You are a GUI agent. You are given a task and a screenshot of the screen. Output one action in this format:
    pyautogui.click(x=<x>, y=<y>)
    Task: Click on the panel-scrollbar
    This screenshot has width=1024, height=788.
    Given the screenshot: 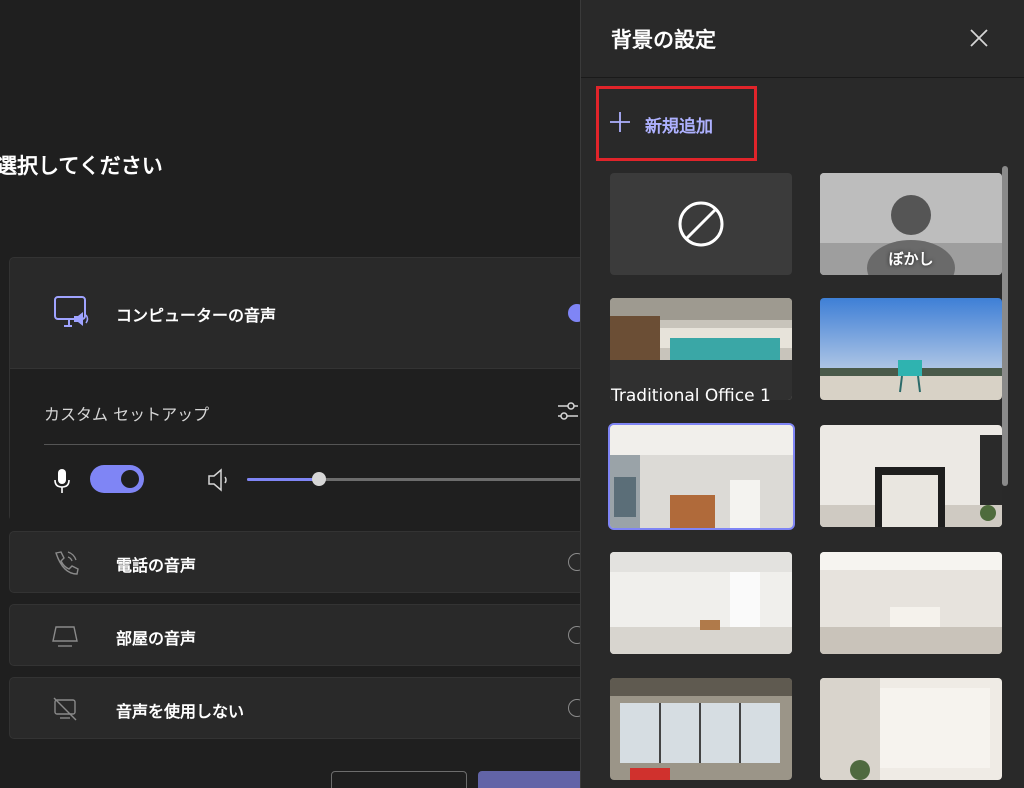 What is the action you would take?
    pyautogui.click(x=1005, y=326)
    